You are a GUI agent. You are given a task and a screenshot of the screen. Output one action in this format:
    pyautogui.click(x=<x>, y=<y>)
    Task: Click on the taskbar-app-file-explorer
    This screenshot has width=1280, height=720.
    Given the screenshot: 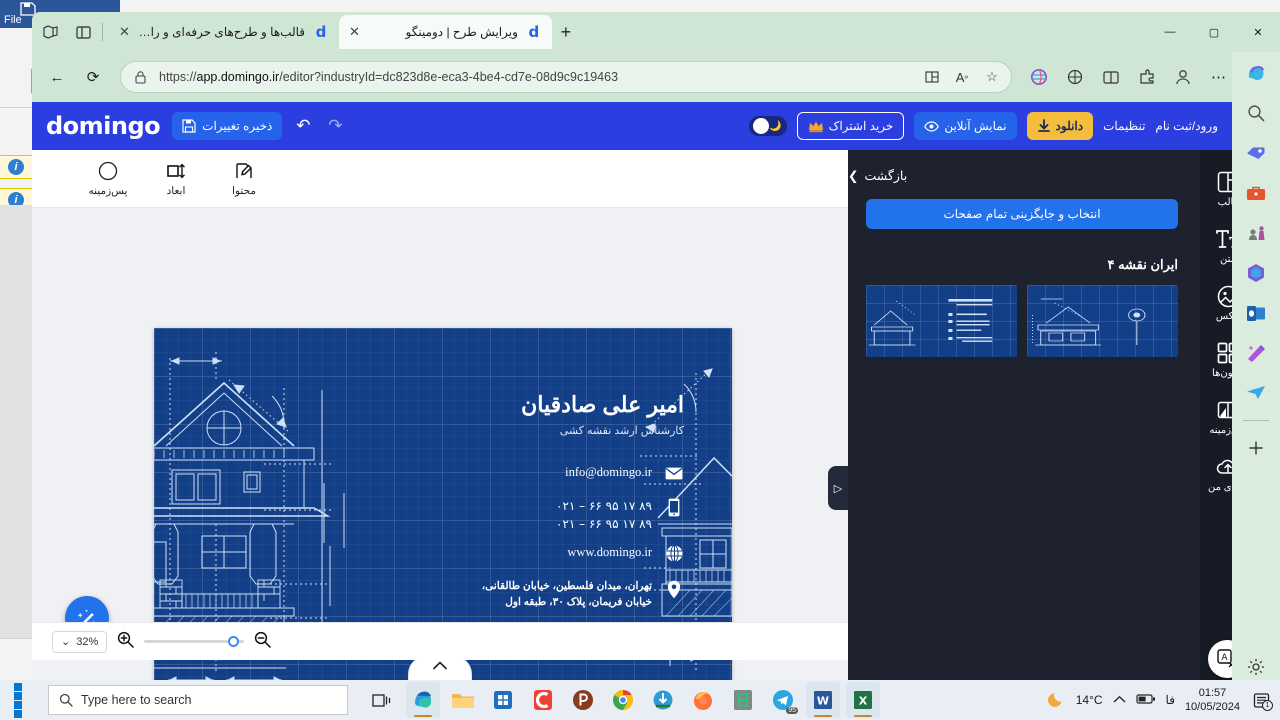 What is the action you would take?
    pyautogui.click(x=463, y=700)
    